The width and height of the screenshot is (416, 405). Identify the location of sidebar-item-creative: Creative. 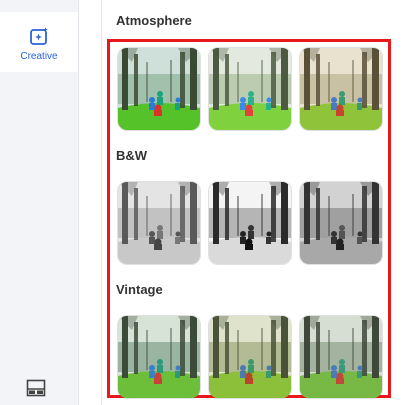
(39, 42).